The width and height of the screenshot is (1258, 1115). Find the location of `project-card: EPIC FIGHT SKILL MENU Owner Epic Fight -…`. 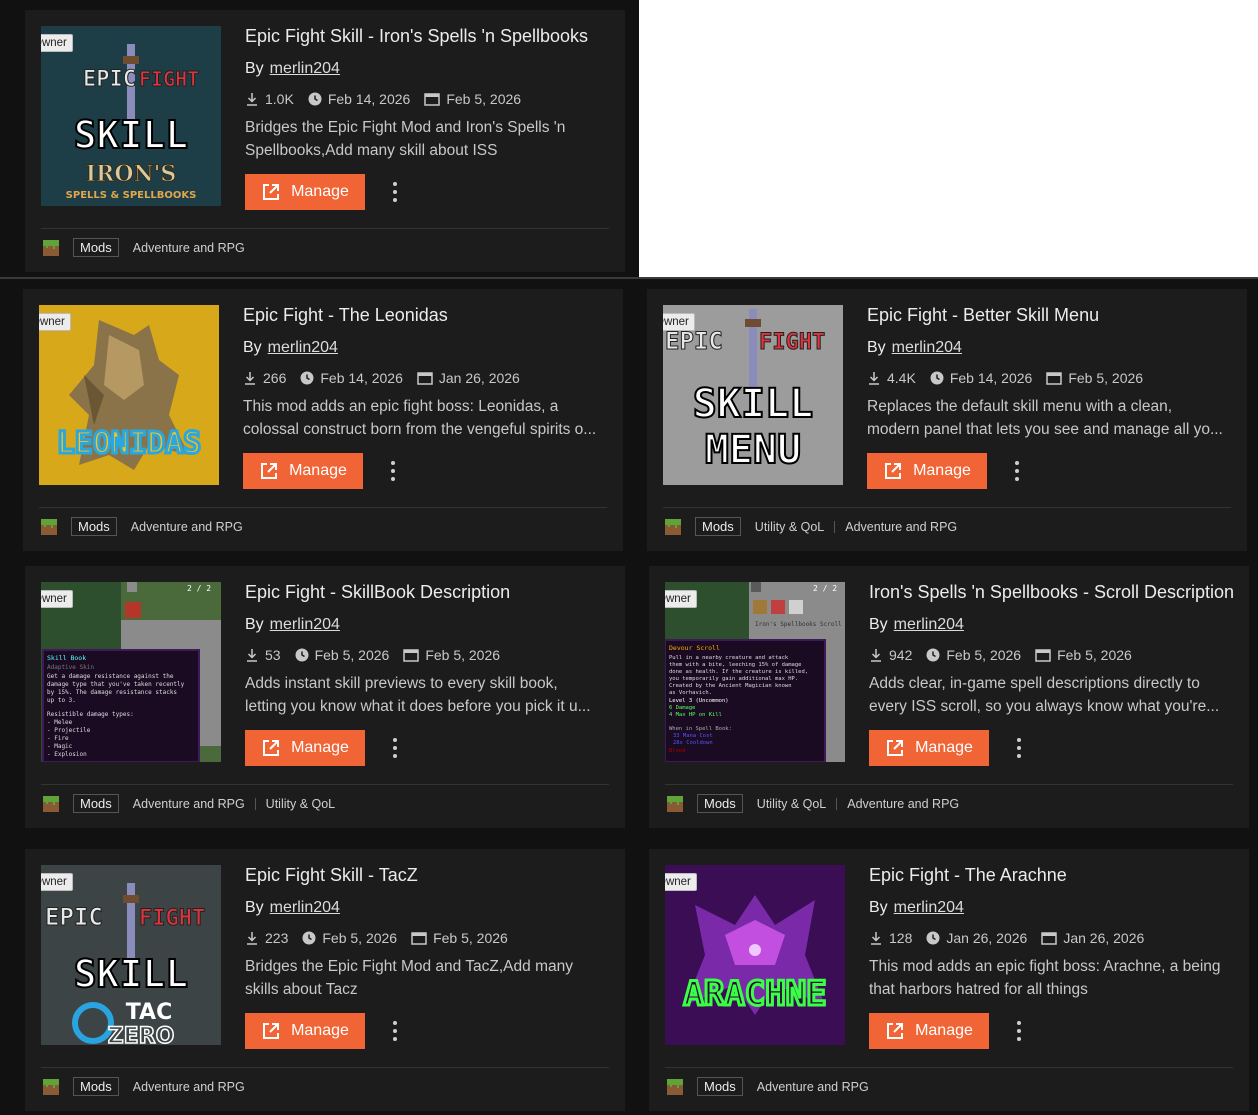

project-card: EPIC FIGHT SKILL MENU Owner Epic Fight -… is located at coordinates (947, 420).